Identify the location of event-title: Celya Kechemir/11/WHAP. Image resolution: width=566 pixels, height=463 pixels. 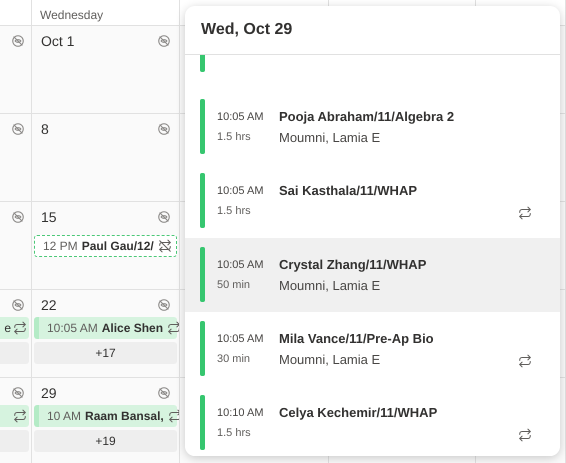
(358, 412).